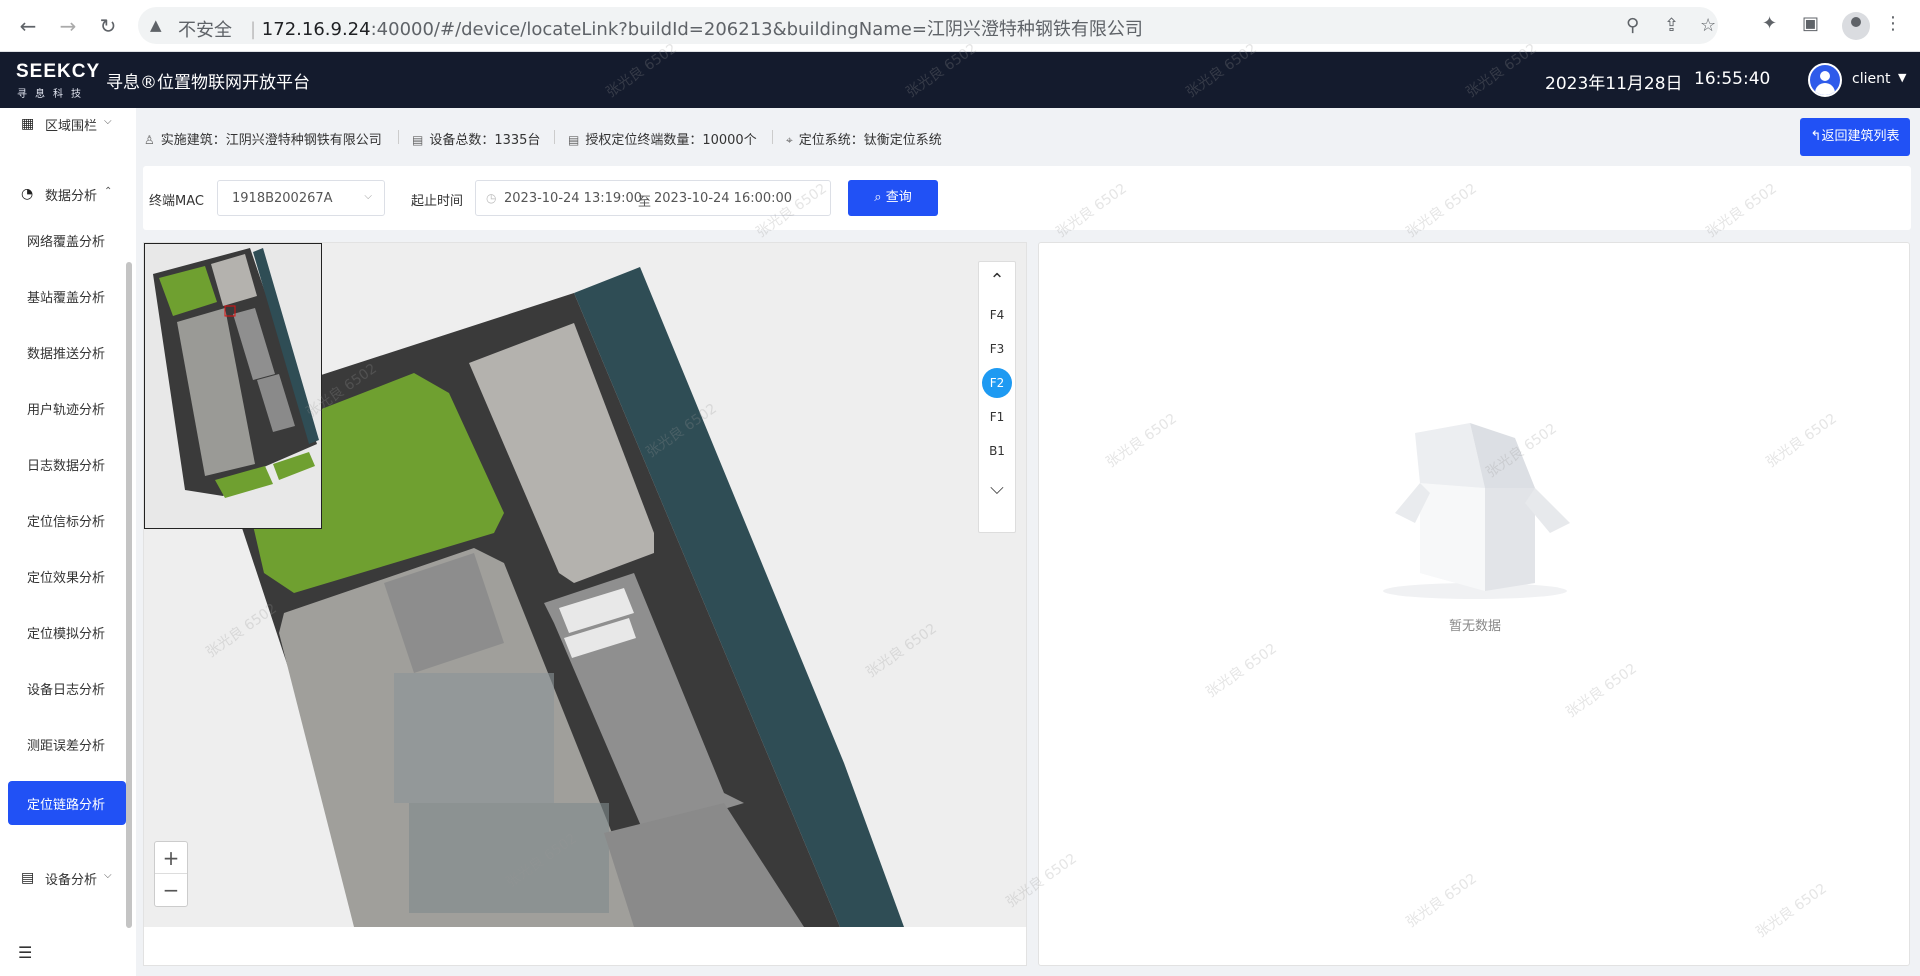 The width and height of the screenshot is (1920, 976). What do you see at coordinates (997, 417) in the screenshot?
I see `floor-F1: F1` at bounding box center [997, 417].